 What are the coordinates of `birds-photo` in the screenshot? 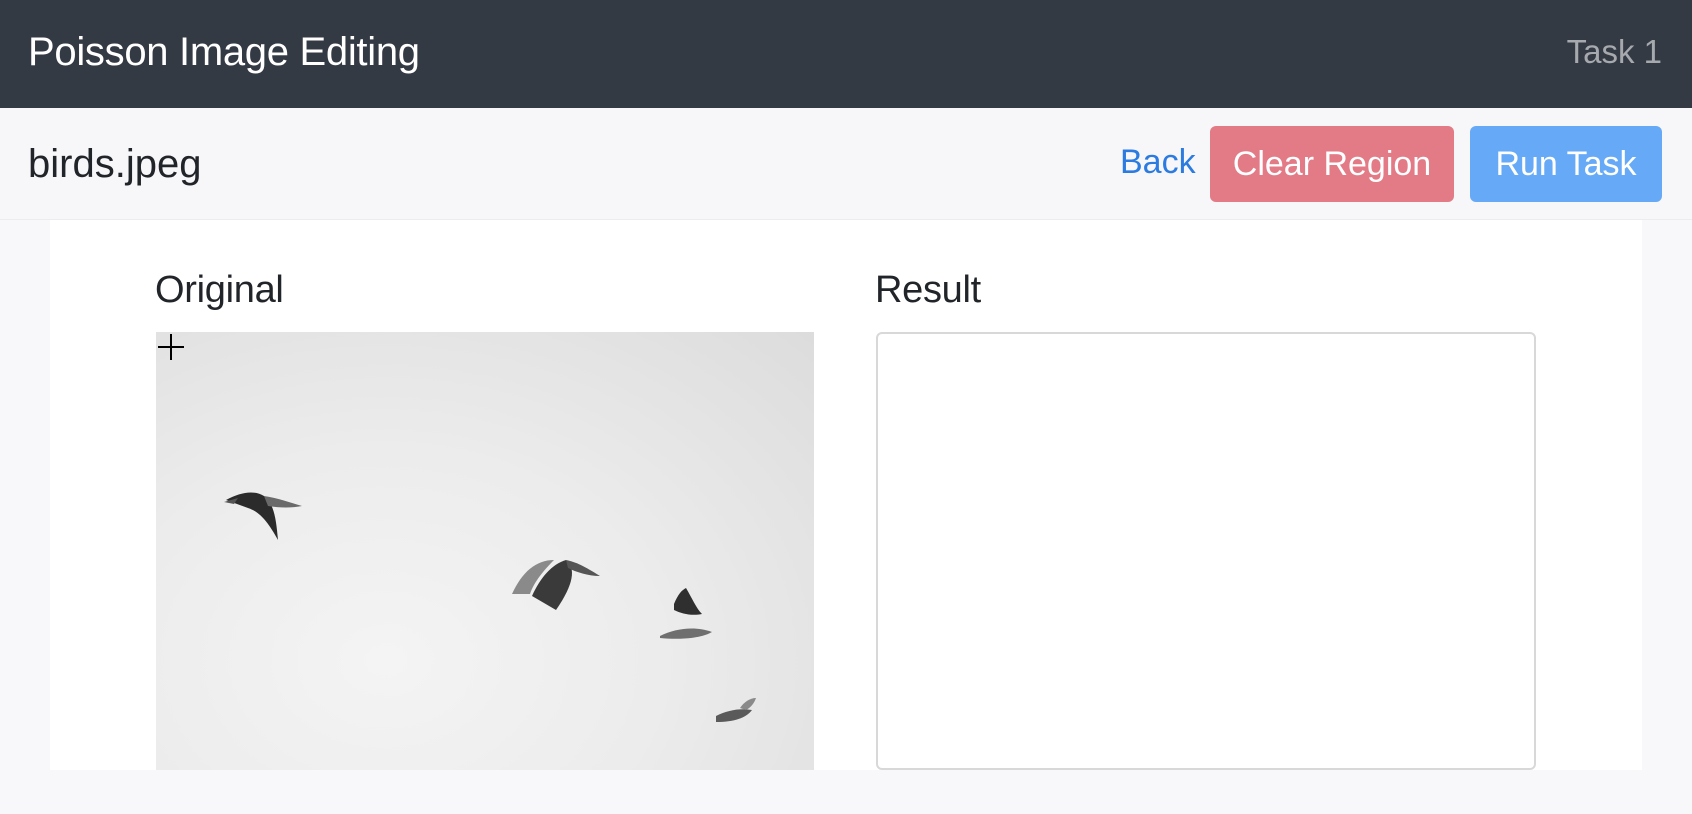 It's located at (490, 607).